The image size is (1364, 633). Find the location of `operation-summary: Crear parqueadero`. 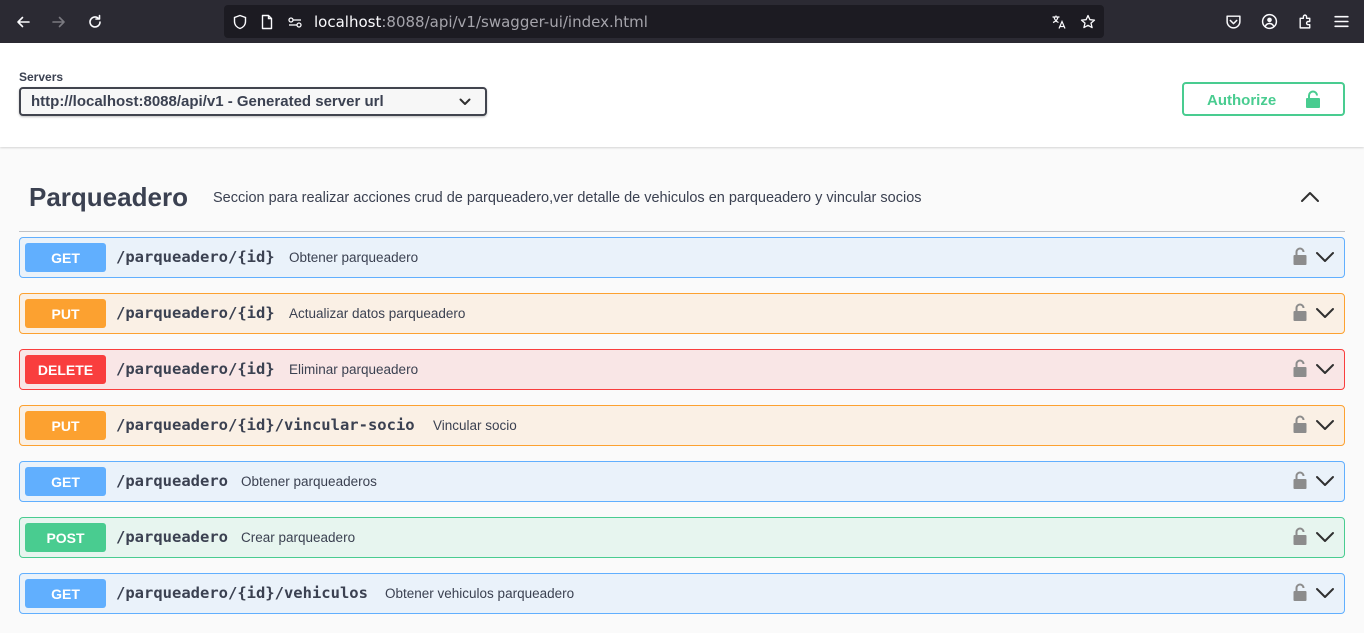

operation-summary: Crear parqueadero is located at coordinates (298, 537).